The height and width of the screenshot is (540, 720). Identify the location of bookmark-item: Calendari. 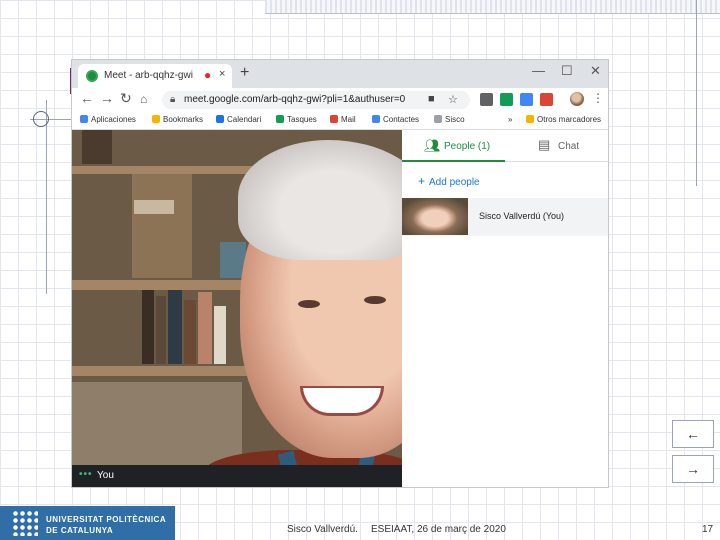
(238, 119).